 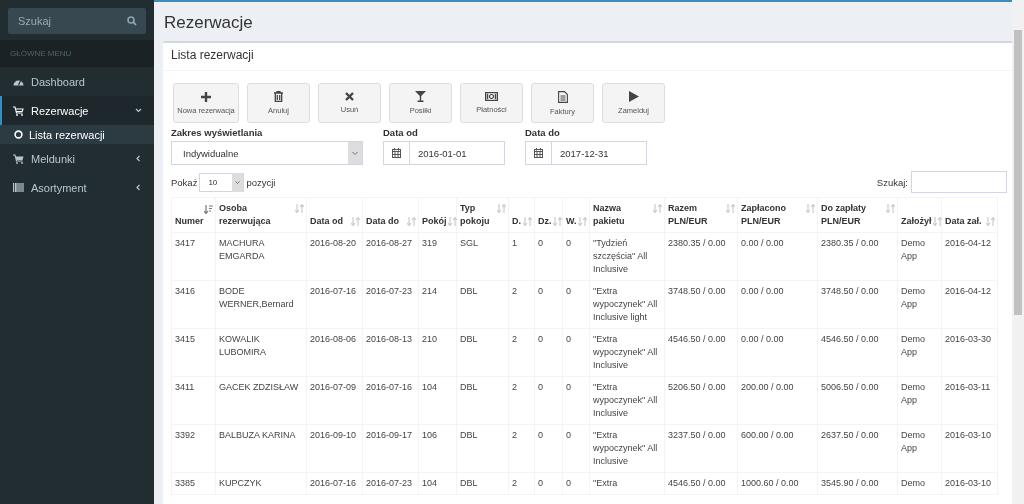 What do you see at coordinates (444, 153) in the screenshot?
I see `date-field: 2016-01-01` at bounding box center [444, 153].